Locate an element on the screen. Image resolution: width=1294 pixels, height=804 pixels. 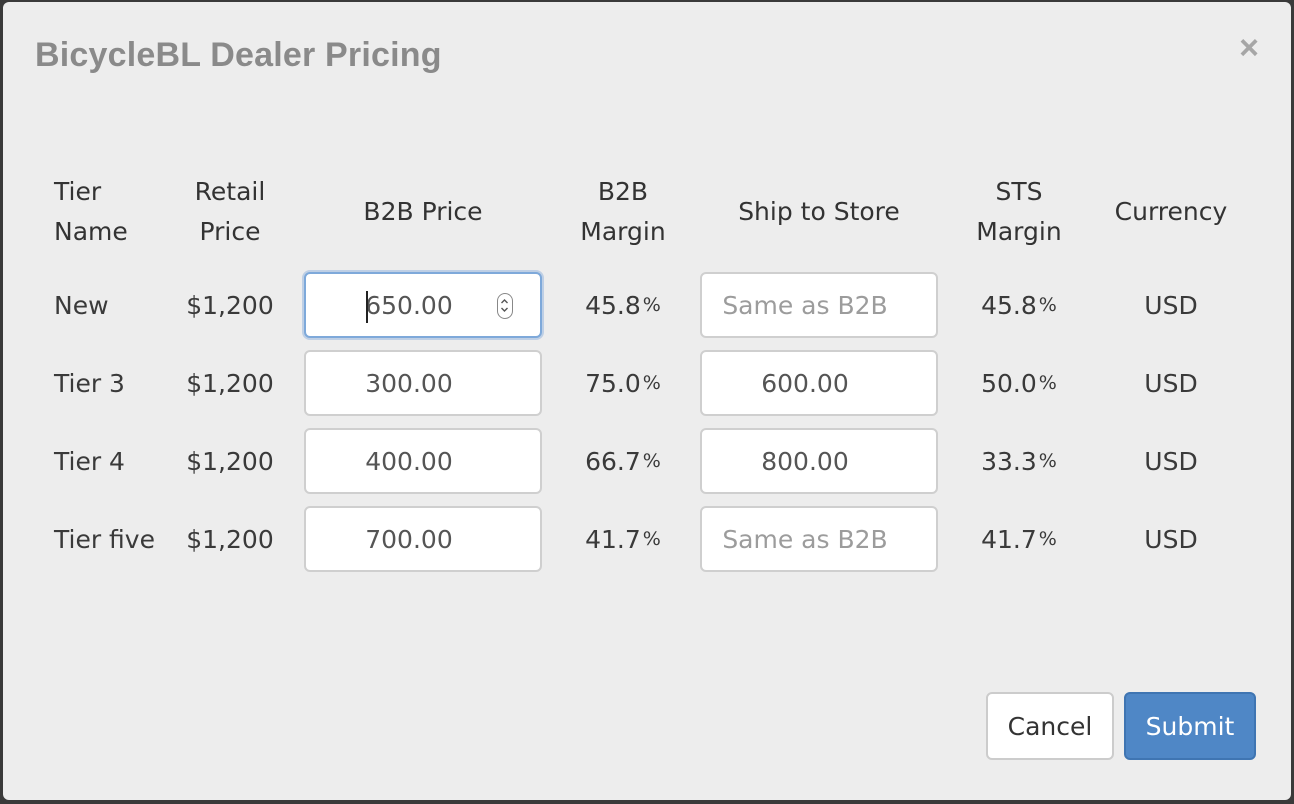
text-cursor is located at coordinates (367, 307).